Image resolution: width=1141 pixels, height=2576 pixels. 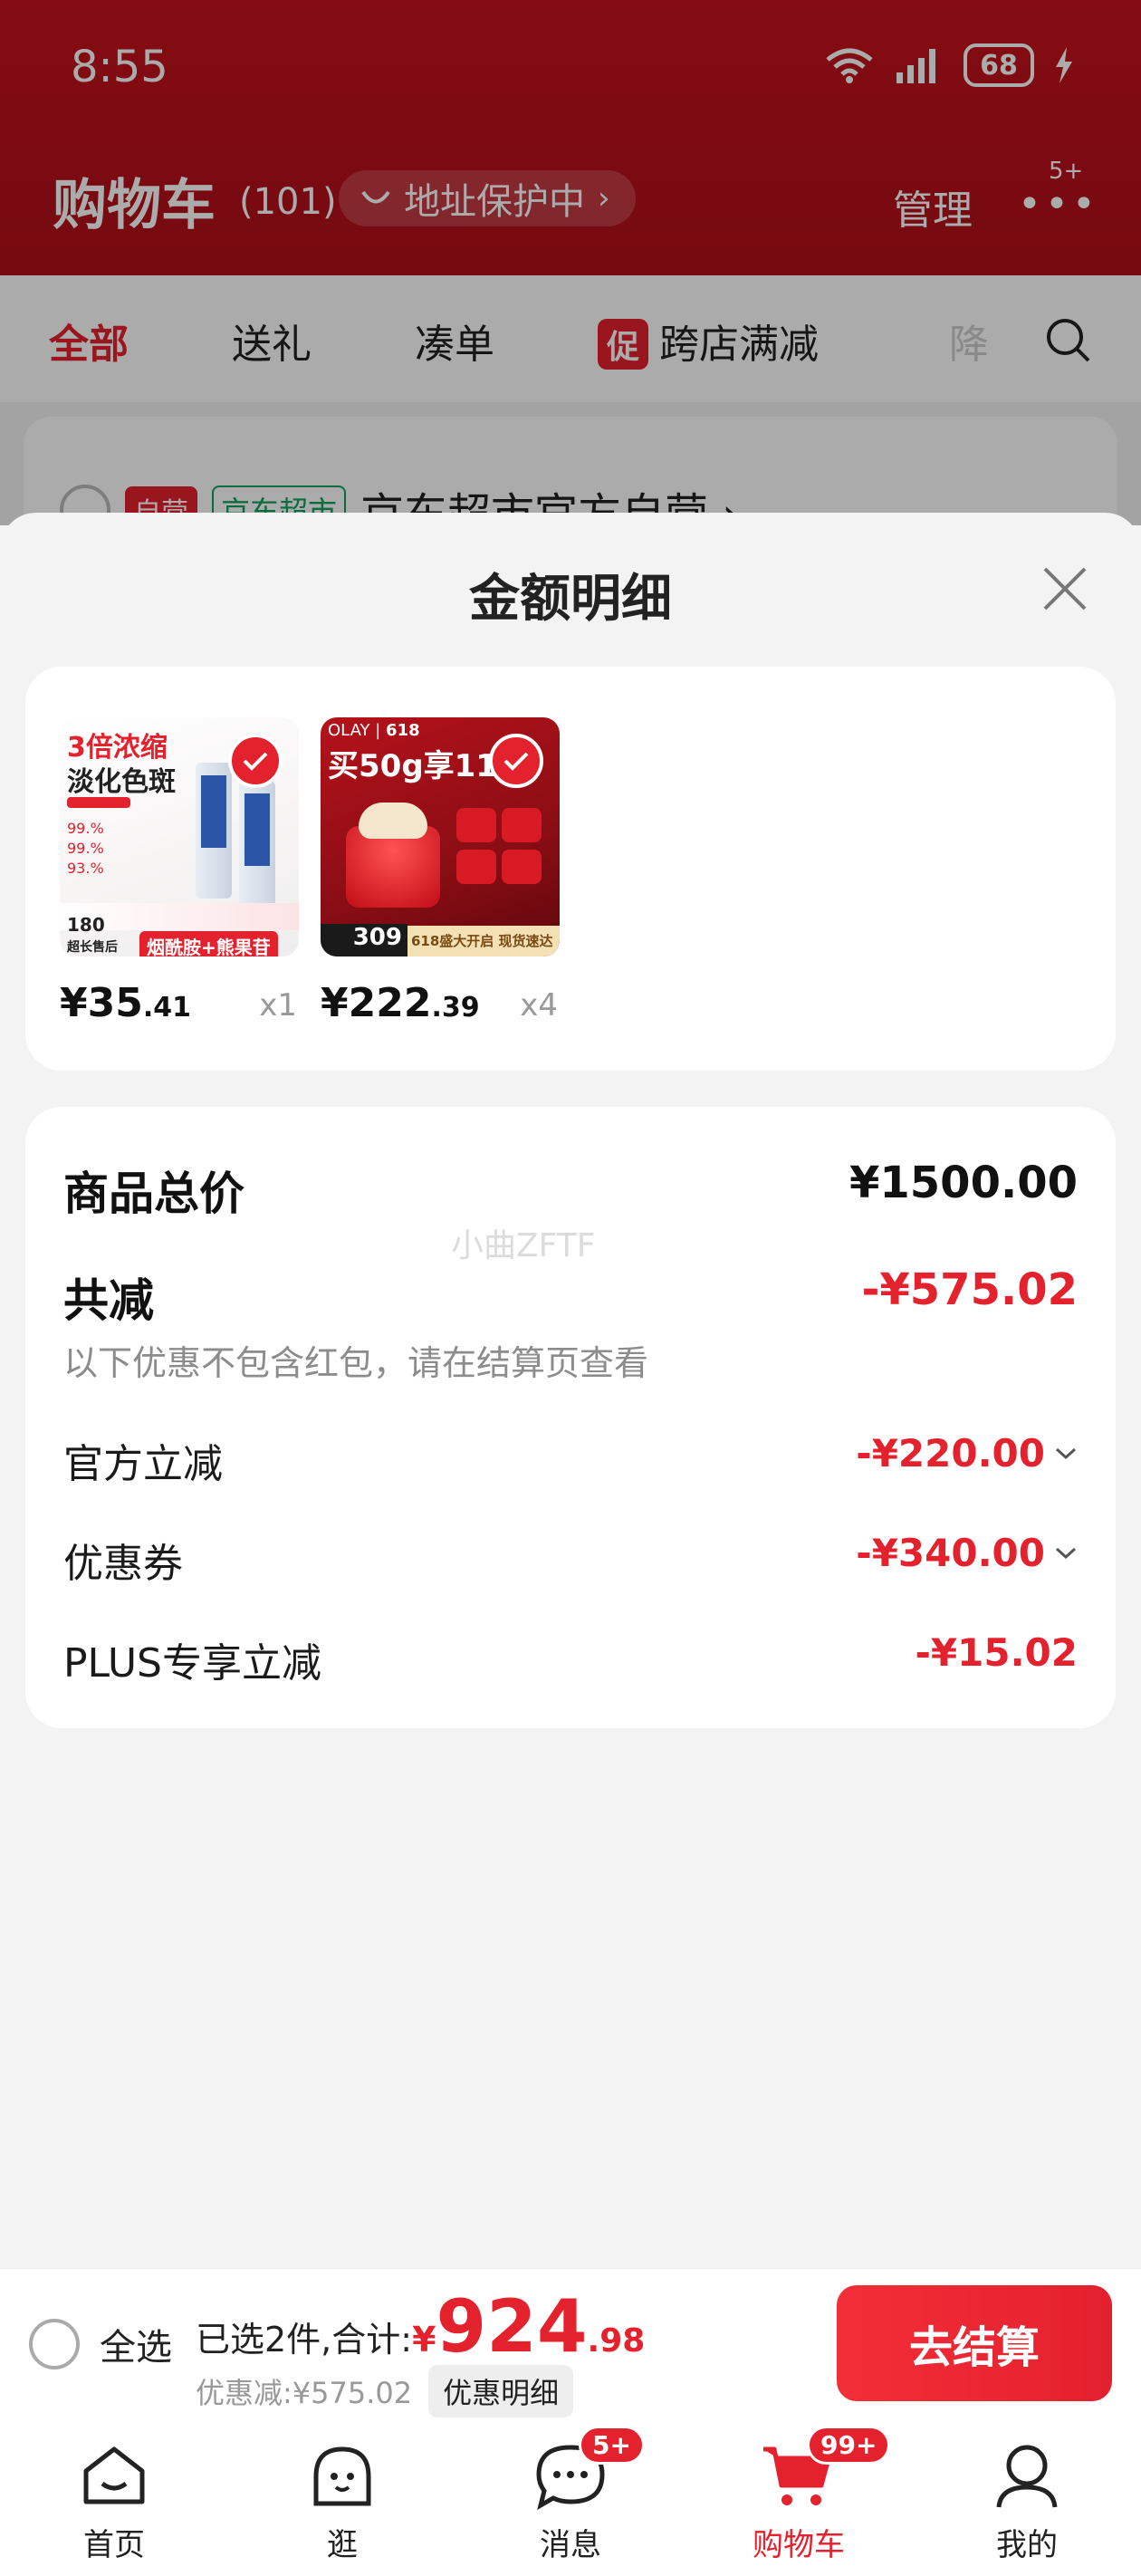 I want to click on nav-cart: 99+ 购物车, so click(x=807, y=2495).